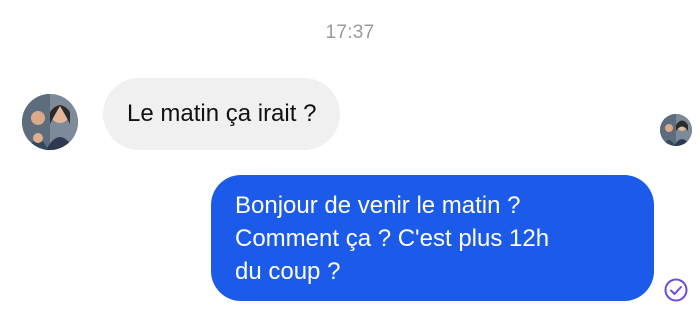  I want to click on incoming-message-bubble: Le matin ça irait ?, so click(222, 114).